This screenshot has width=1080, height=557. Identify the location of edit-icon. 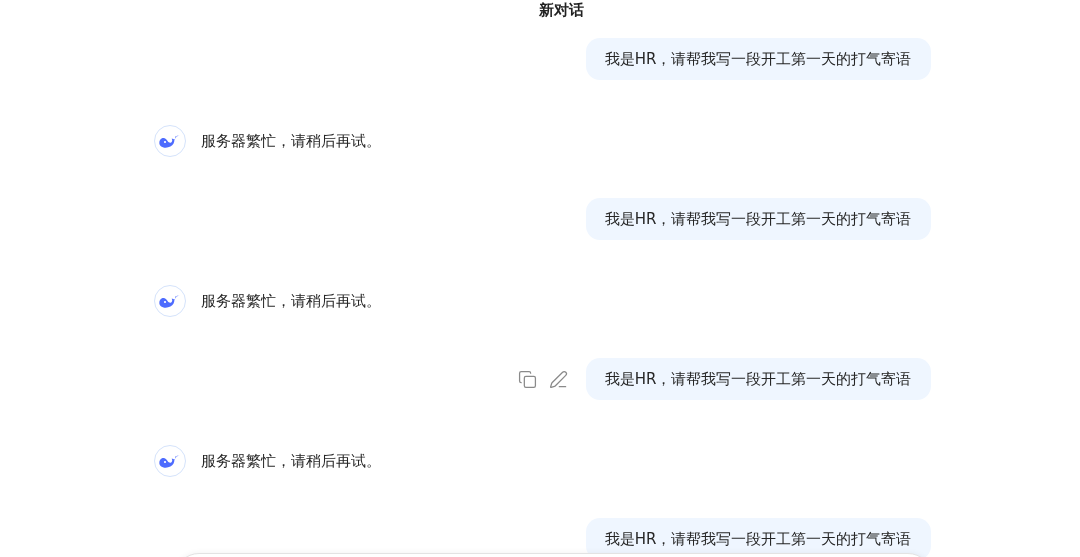
(558, 379).